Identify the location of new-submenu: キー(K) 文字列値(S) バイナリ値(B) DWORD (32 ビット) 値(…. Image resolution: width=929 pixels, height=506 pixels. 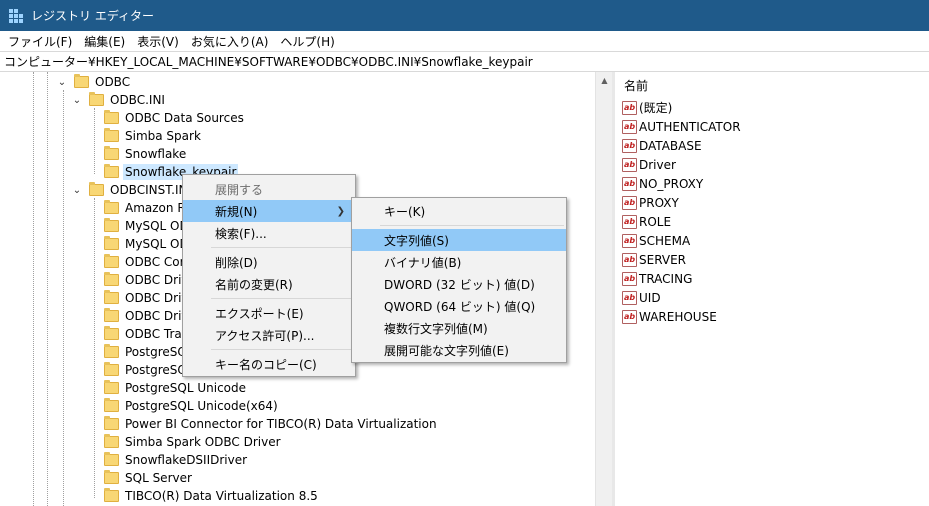
(459, 280).